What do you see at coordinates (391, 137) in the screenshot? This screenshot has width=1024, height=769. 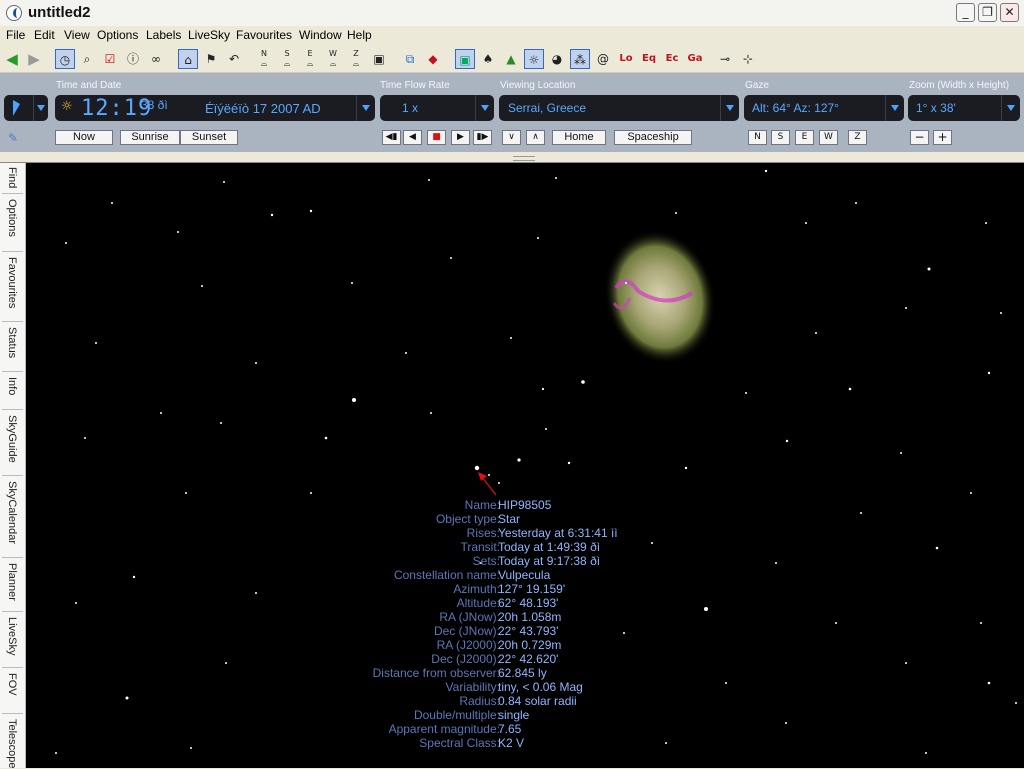 I see `flow-back-fast-button: ◀▮` at bounding box center [391, 137].